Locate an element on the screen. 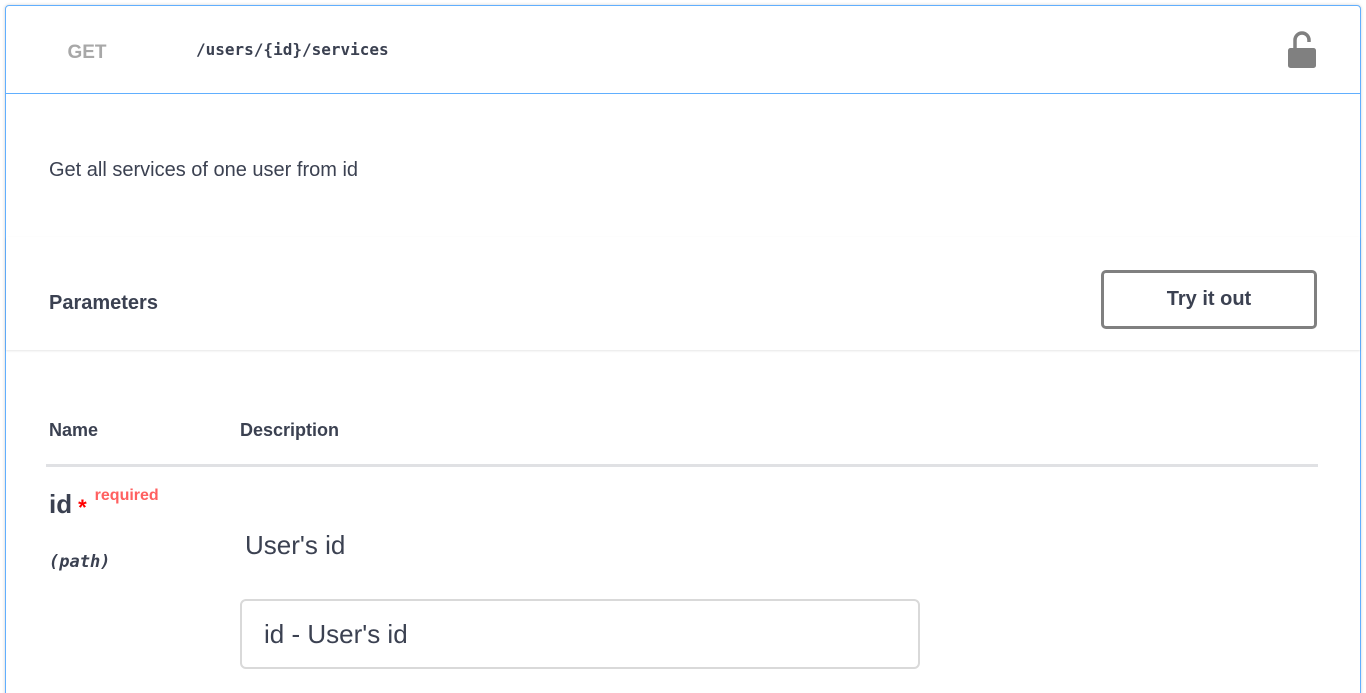 This screenshot has height=693, width=1366. unlocked-padlock-icon is located at coordinates (1302, 50).